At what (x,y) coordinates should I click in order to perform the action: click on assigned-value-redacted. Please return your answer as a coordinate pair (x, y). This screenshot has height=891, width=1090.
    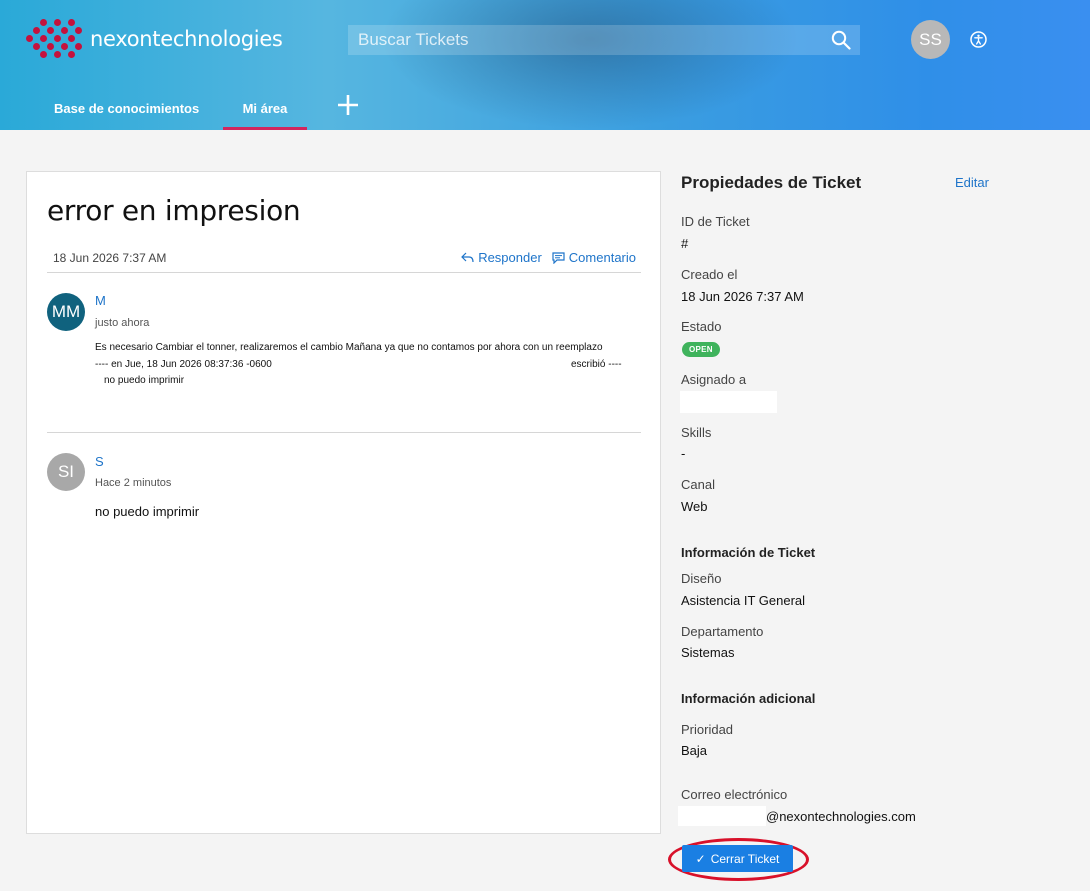
    Looking at the image, I should click on (728, 402).